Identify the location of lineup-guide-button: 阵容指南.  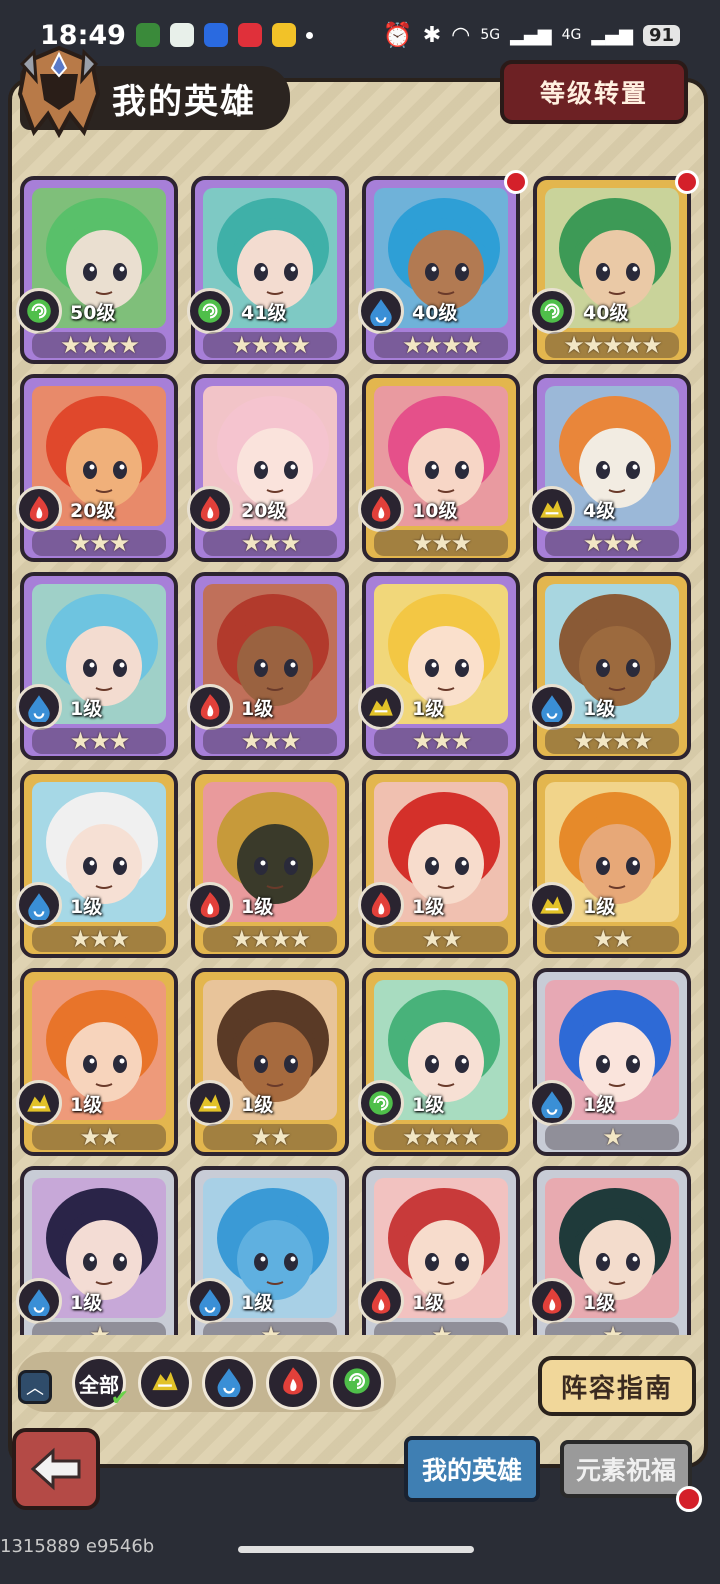
(617, 1386).